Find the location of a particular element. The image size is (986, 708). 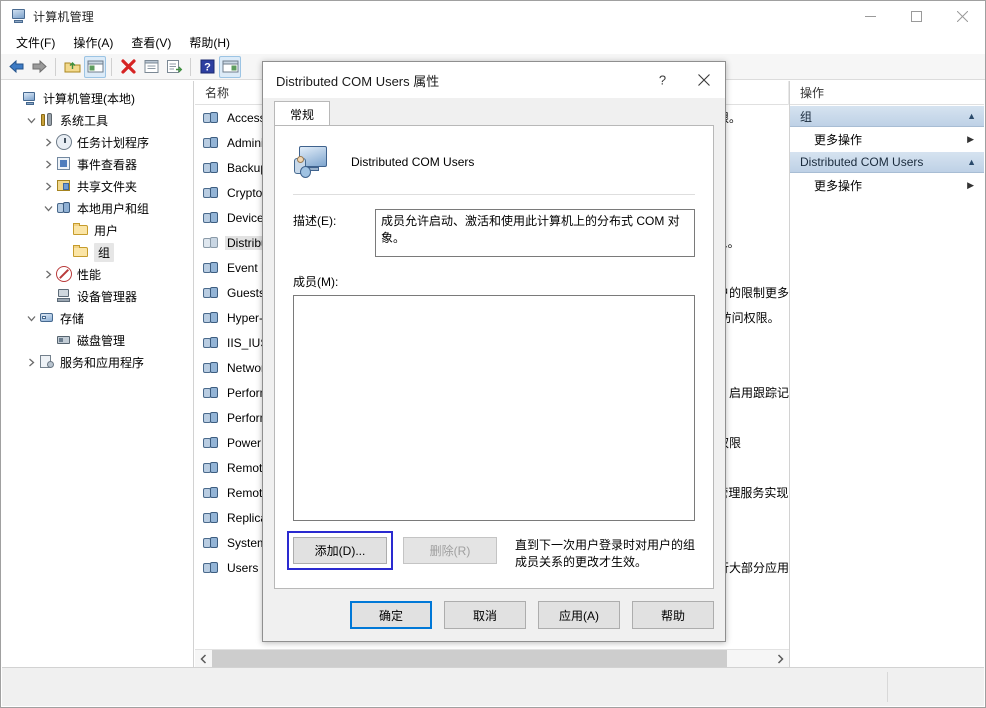

group-name: Users is located at coordinates (243, 567).